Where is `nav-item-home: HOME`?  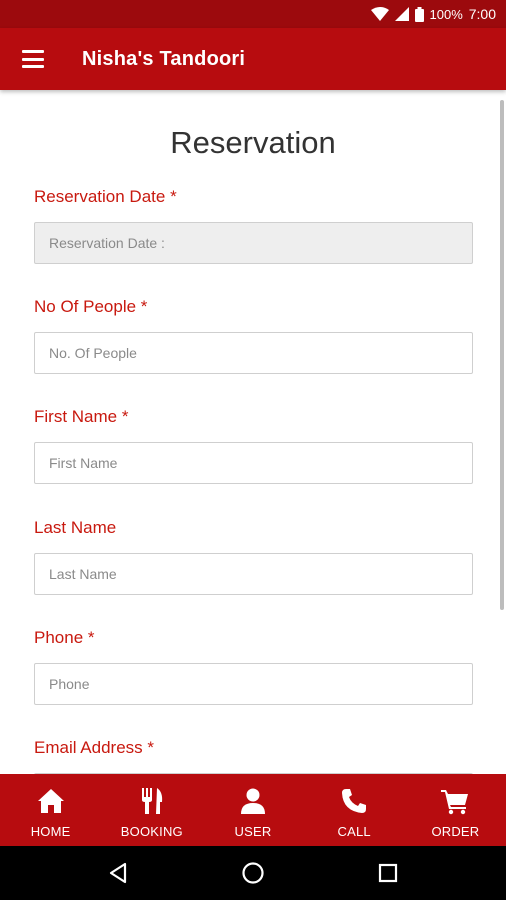 nav-item-home: HOME is located at coordinates (50, 810).